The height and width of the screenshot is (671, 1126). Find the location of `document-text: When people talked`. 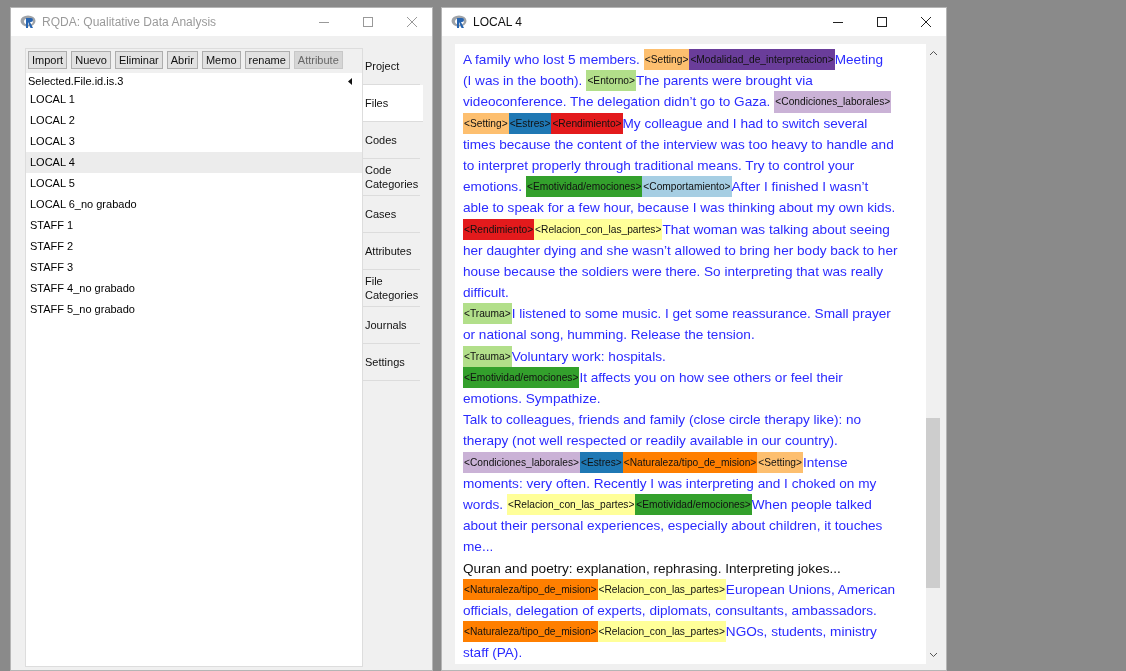

document-text: When people talked is located at coordinates (811, 504).